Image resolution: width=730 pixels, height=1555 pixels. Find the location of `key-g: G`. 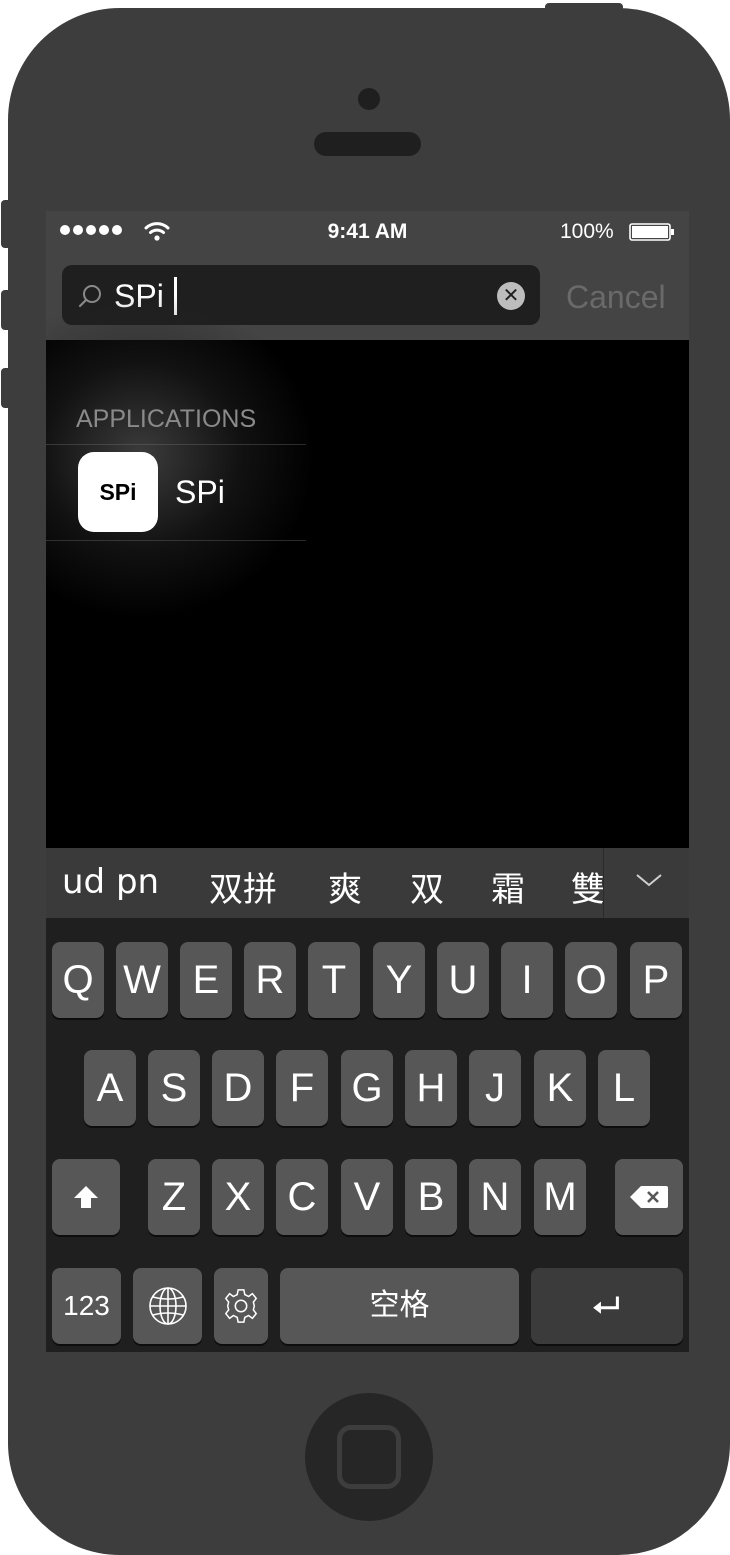

key-g: G is located at coordinates (367, 1088).